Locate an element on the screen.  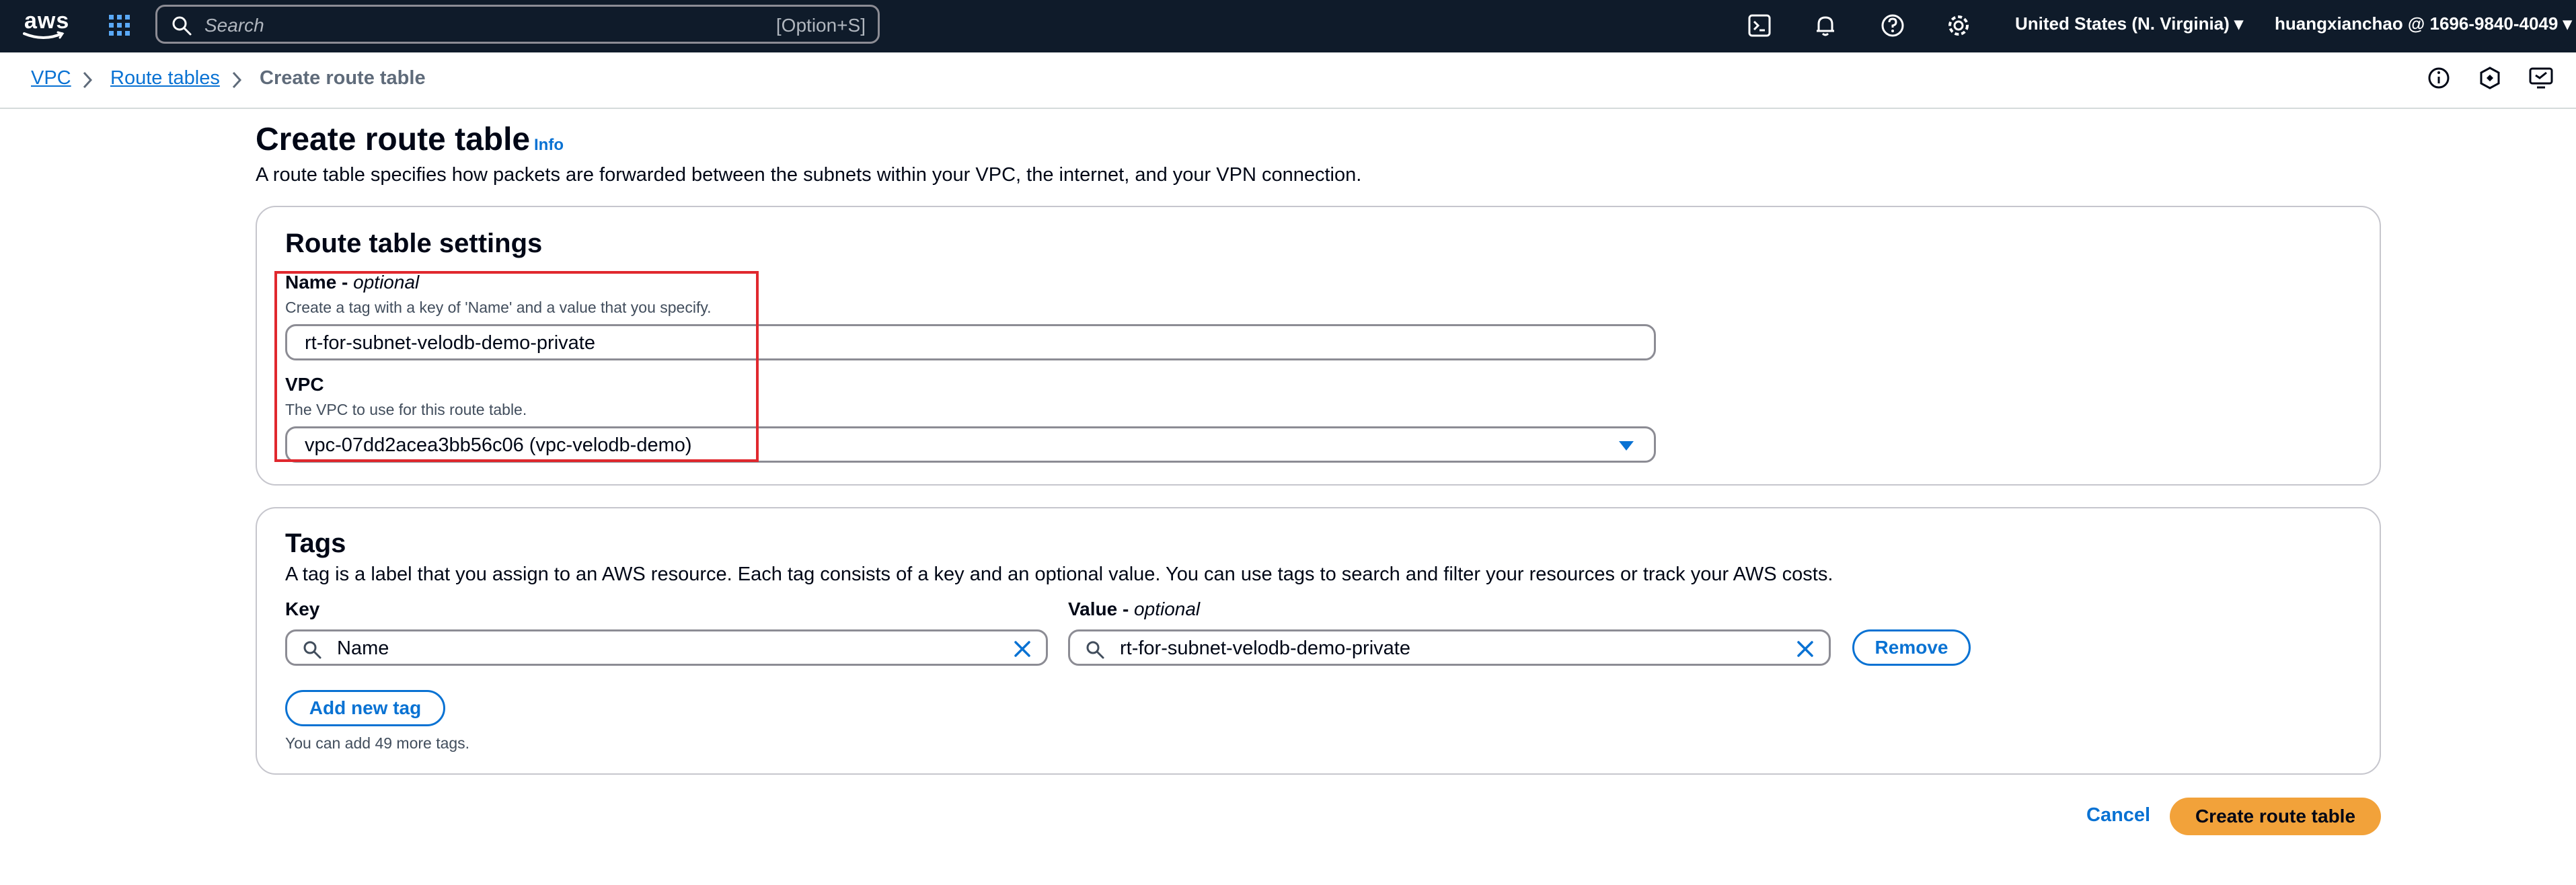
aws-smile-icon is located at coordinates (44, 35).